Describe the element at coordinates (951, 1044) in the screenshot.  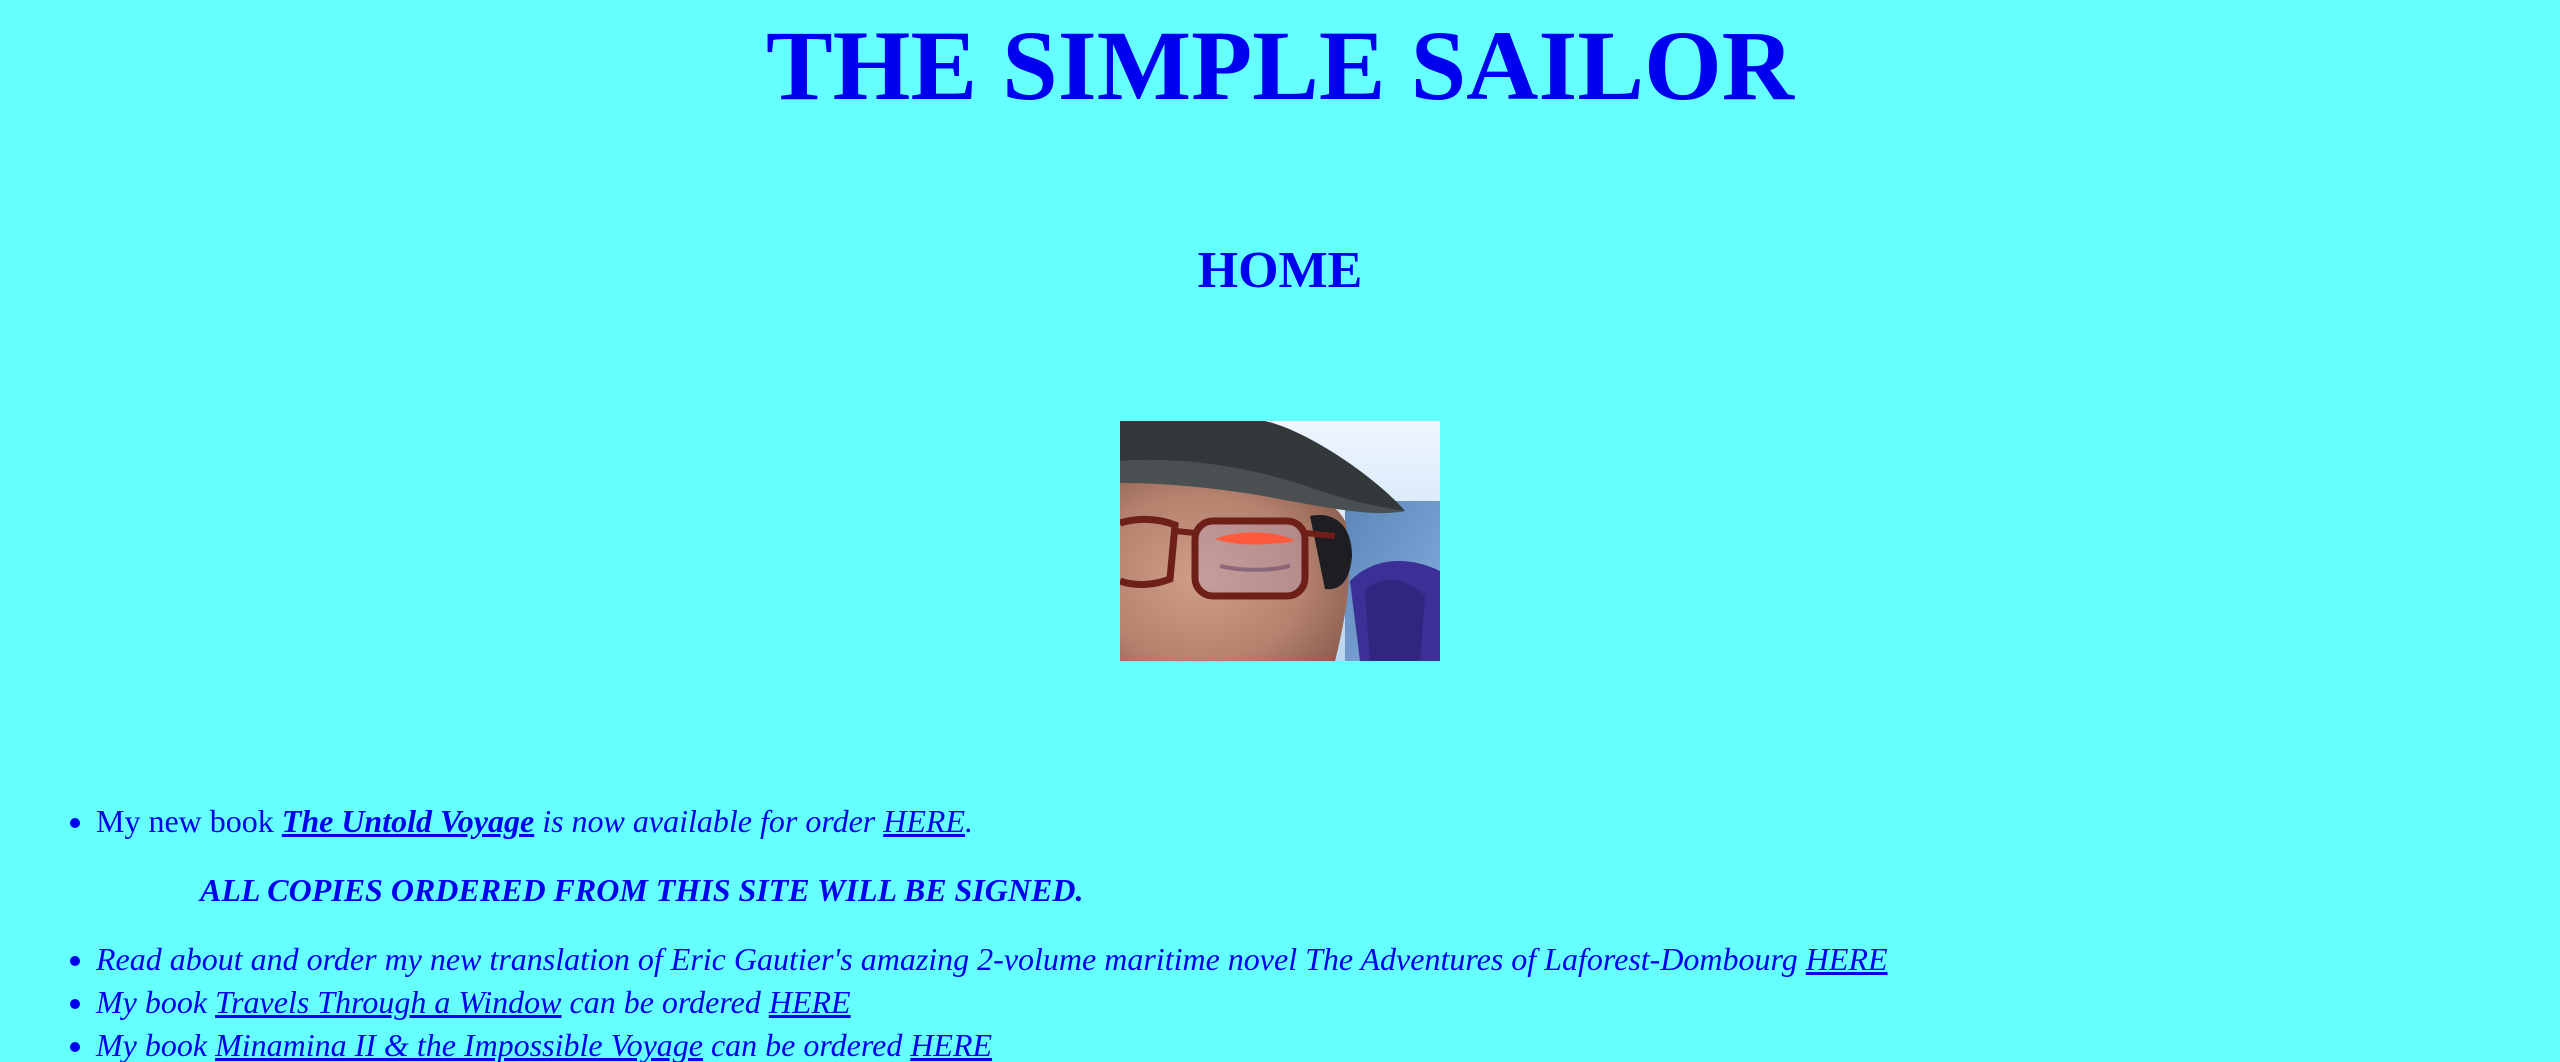
I see `order-link-minamina: HERE` at that location.